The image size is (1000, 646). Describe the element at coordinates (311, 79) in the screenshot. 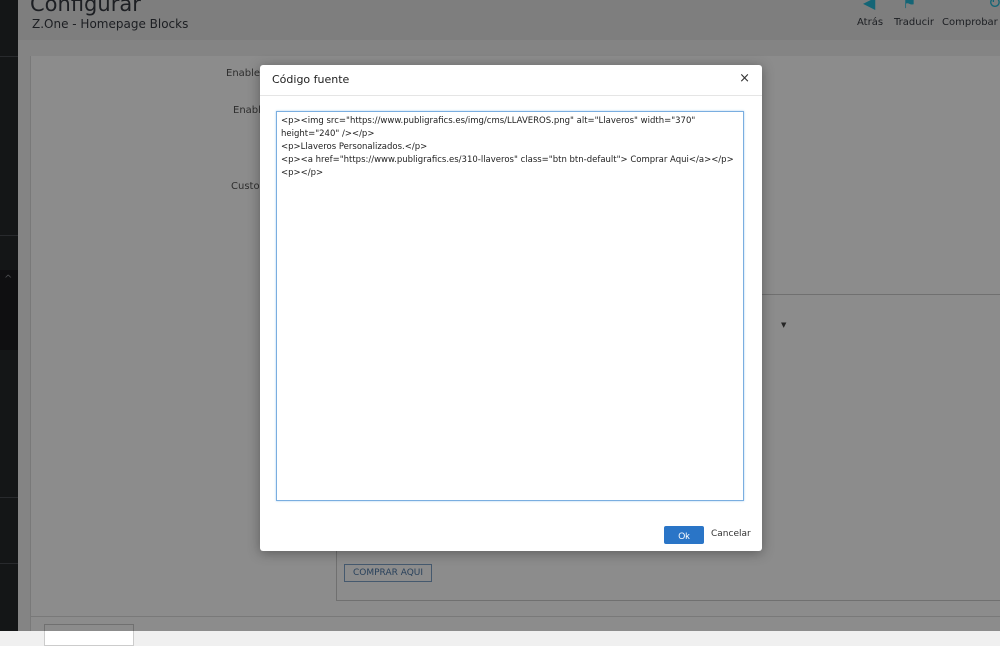

I see `dialog-title: Código fuente` at that location.